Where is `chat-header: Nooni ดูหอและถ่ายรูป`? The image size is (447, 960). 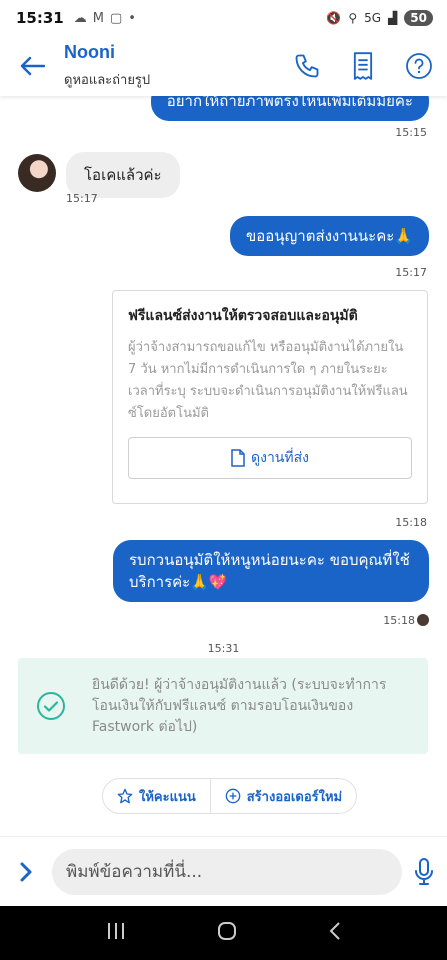 chat-header: Nooni ดูหอและถ่ายรูป is located at coordinates (223, 66).